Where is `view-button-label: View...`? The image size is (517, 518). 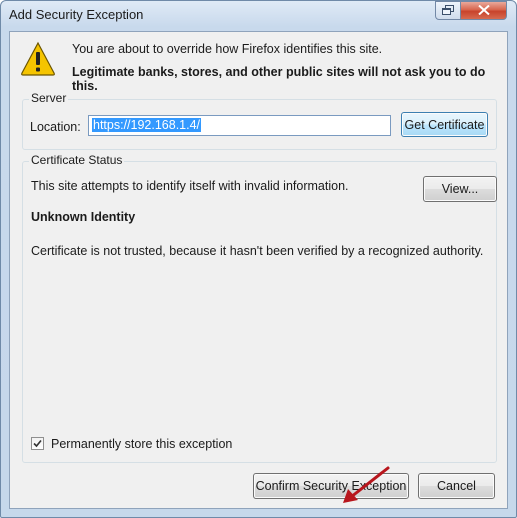
view-button-label: View... is located at coordinates (460, 189).